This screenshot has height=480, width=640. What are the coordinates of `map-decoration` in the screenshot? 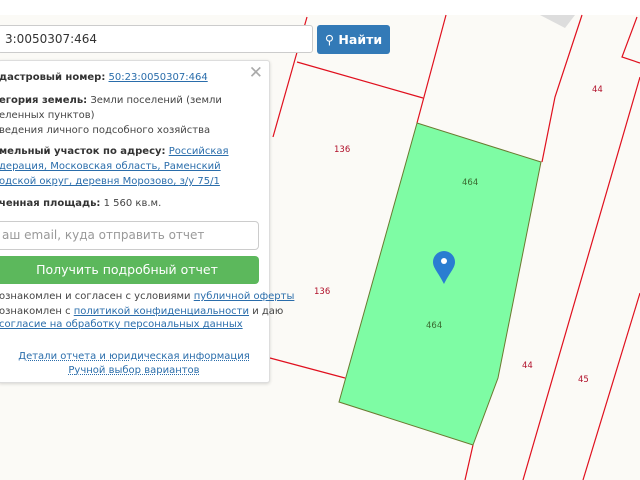 It's located at (557, 21).